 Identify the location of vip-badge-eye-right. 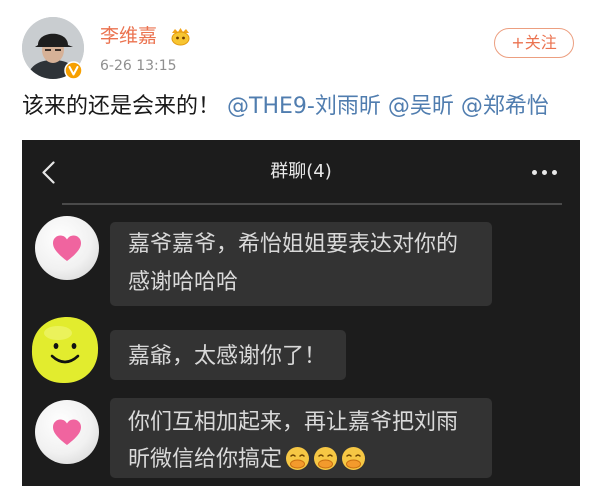
(183, 38).